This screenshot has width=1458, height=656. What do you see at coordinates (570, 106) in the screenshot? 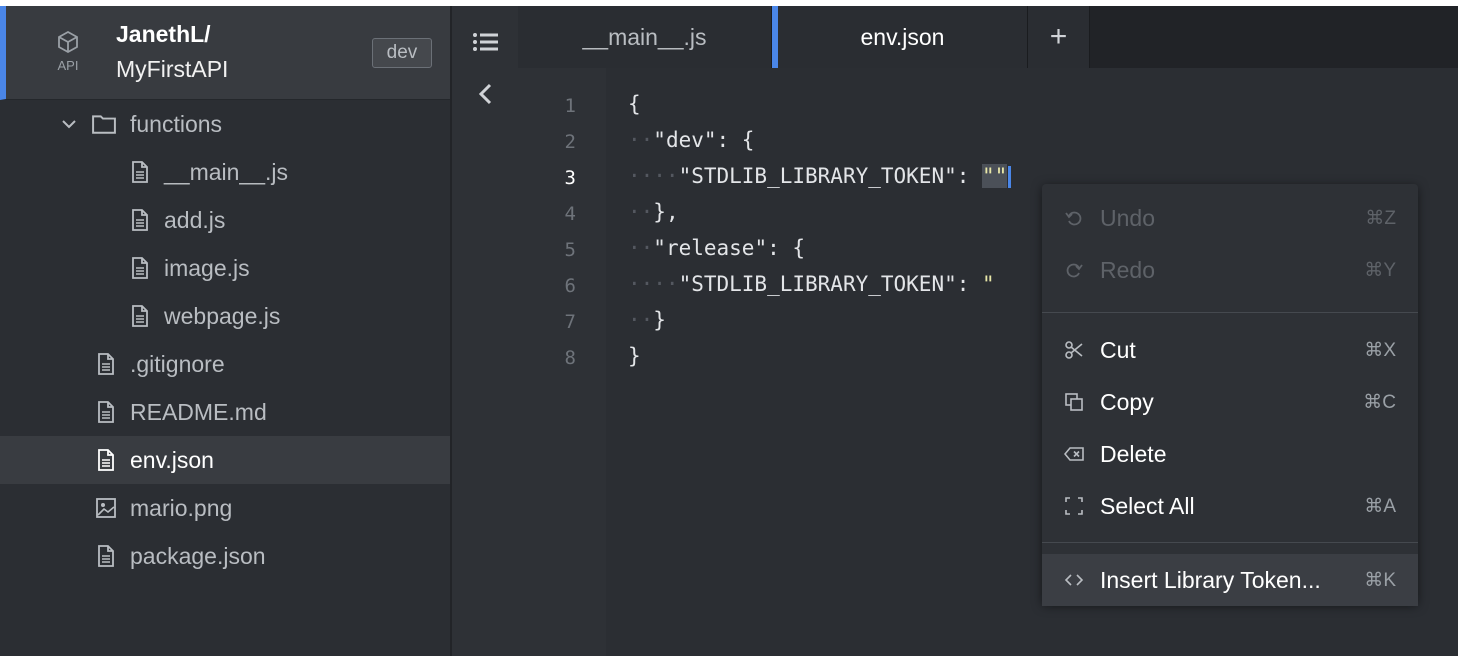
I see `line-number: 1` at bounding box center [570, 106].